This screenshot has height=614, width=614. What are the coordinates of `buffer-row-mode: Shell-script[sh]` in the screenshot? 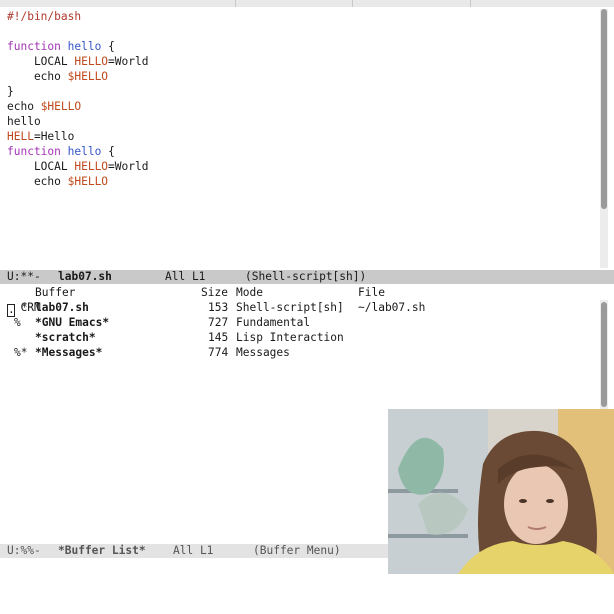 It's located at (290, 307).